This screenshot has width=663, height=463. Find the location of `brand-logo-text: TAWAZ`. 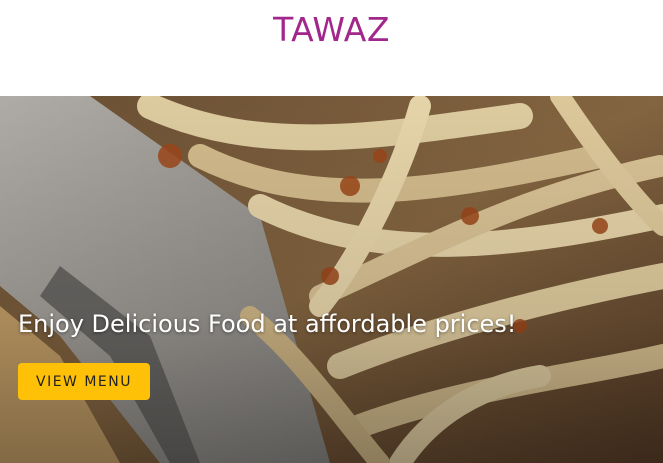

brand-logo-text: TAWAZ is located at coordinates (331, 30).